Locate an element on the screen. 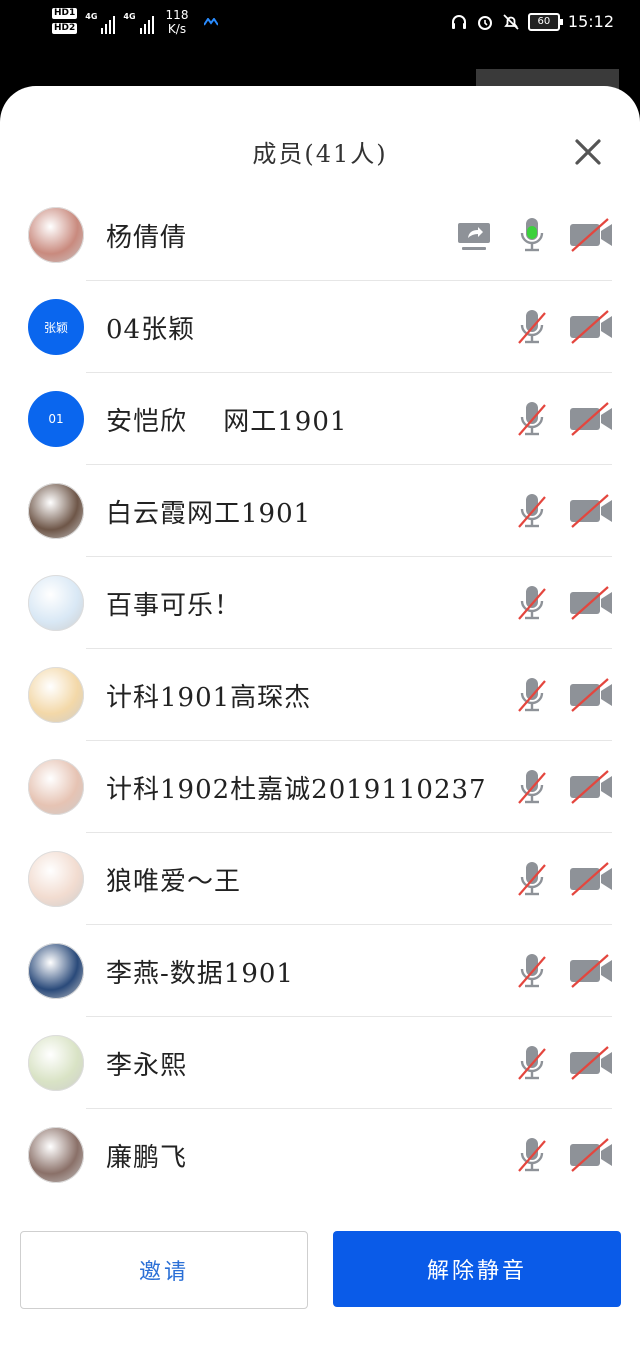 Image resolution: width=640 pixels, height=1369 pixels. member-row: 李燕-数据1901 is located at coordinates (320, 971).